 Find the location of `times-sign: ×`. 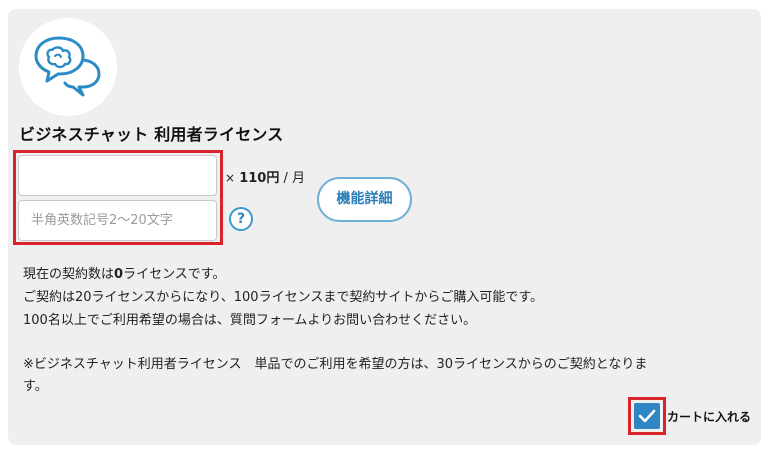

times-sign: × is located at coordinates (230, 178).